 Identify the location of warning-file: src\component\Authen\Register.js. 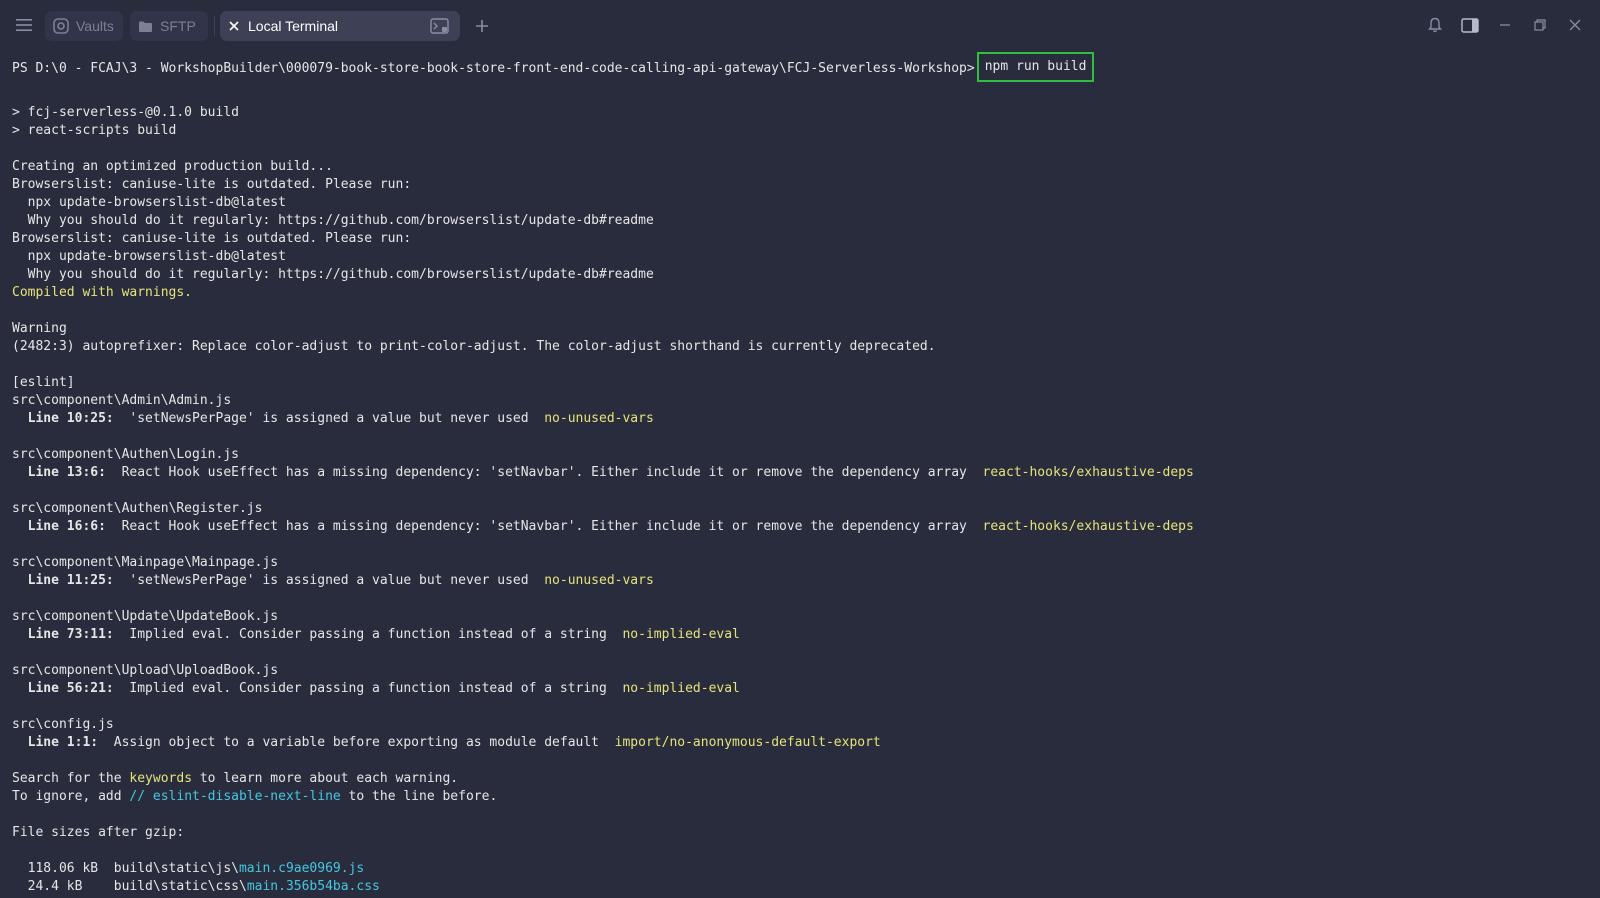
(137, 508).